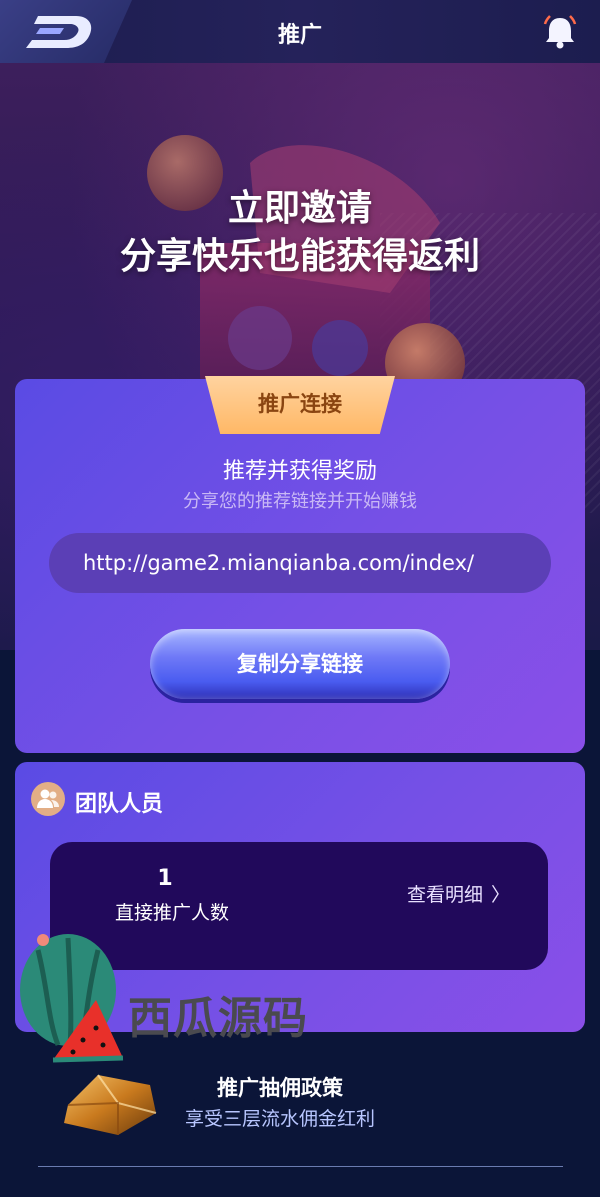  Describe the element at coordinates (299, 35) in the screenshot. I see `page-title: 推广` at that location.